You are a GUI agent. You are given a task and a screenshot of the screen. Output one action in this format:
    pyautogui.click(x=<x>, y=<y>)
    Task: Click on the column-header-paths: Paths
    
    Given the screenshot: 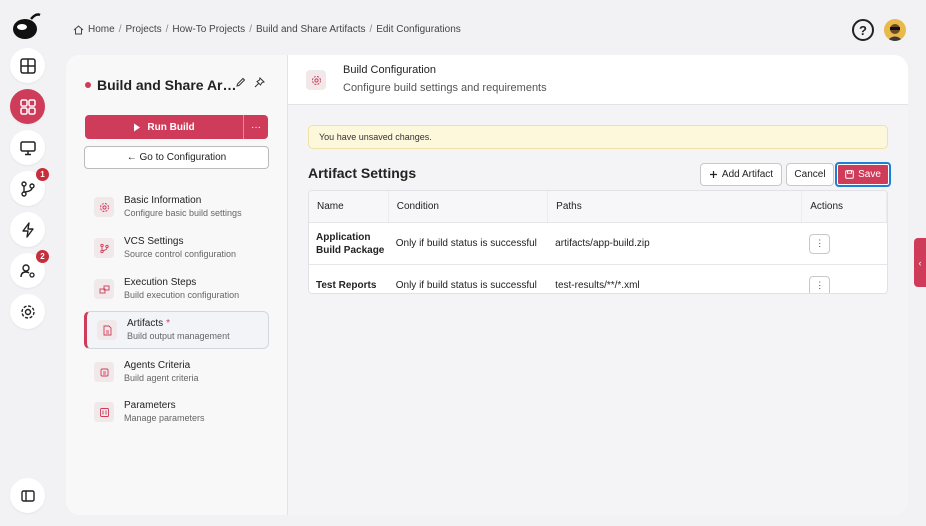 What is the action you would take?
    pyautogui.click(x=675, y=206)
    